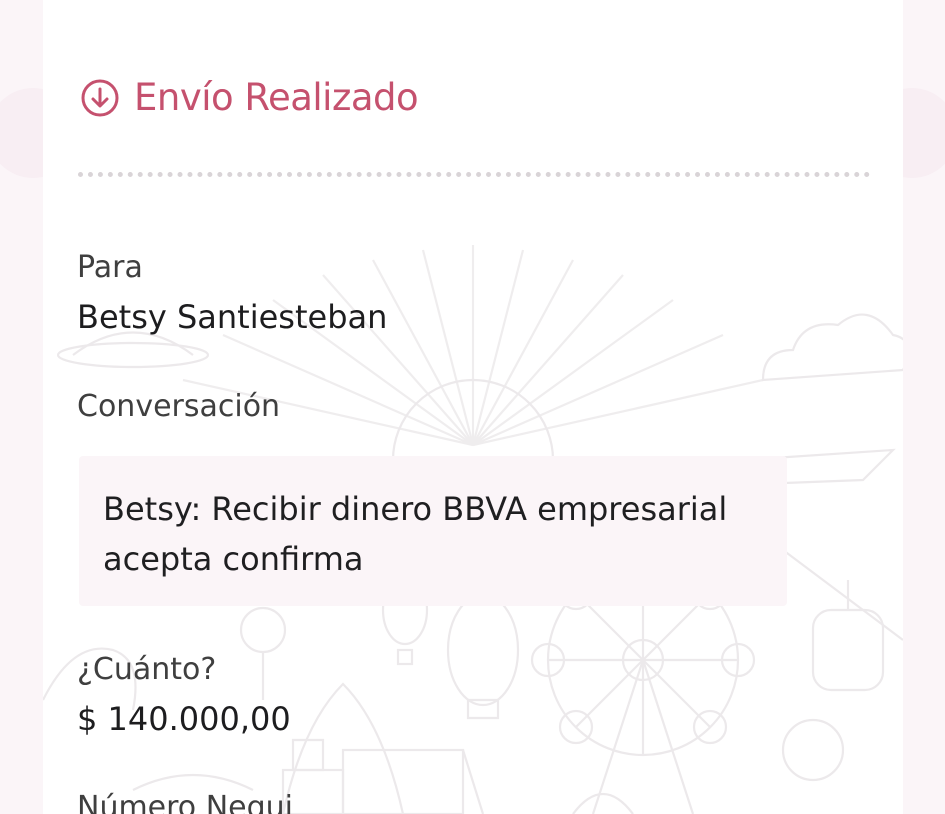  Describe the element at coordinates (276, 97) in the screenshot. I see `status-title: Envío Realizado` at that location.